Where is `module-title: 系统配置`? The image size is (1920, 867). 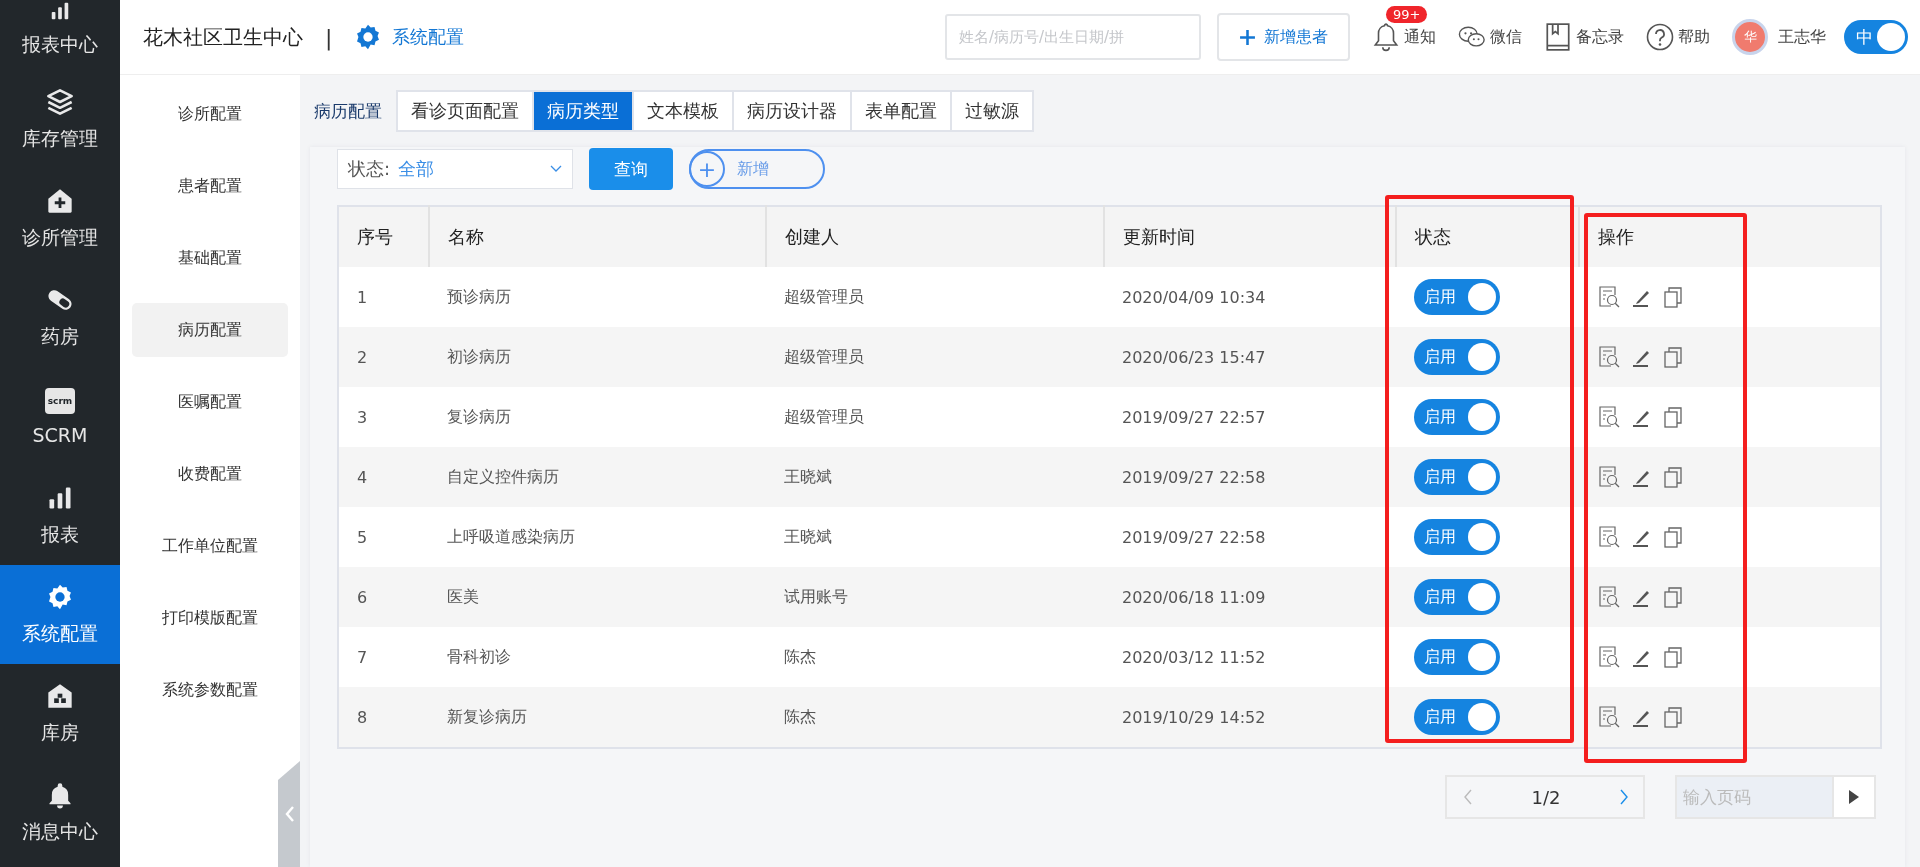
module-title: 系统配置 is located at coordinates (428, 37).